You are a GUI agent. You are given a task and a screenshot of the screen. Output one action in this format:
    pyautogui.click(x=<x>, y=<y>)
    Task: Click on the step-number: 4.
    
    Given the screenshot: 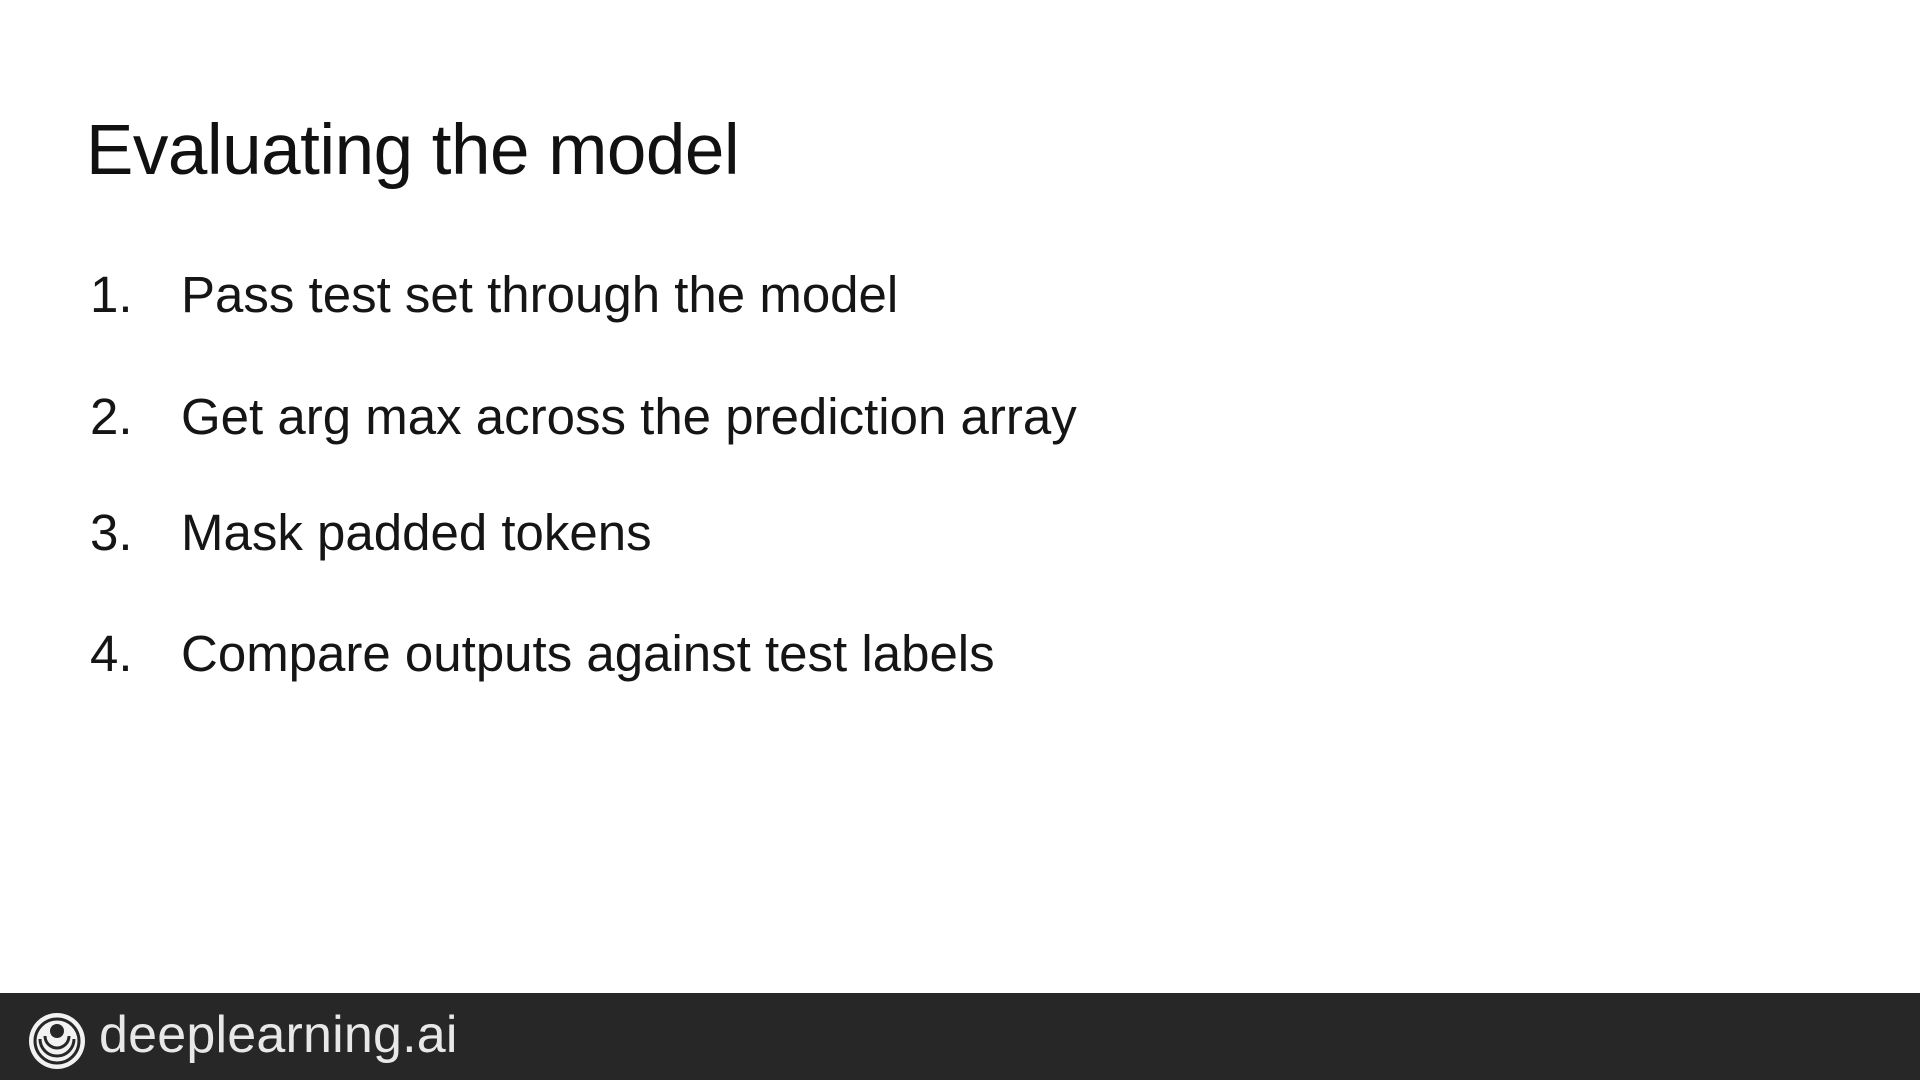 What is the action you would take?
    pyautogui.click(x=111, y=653)
    